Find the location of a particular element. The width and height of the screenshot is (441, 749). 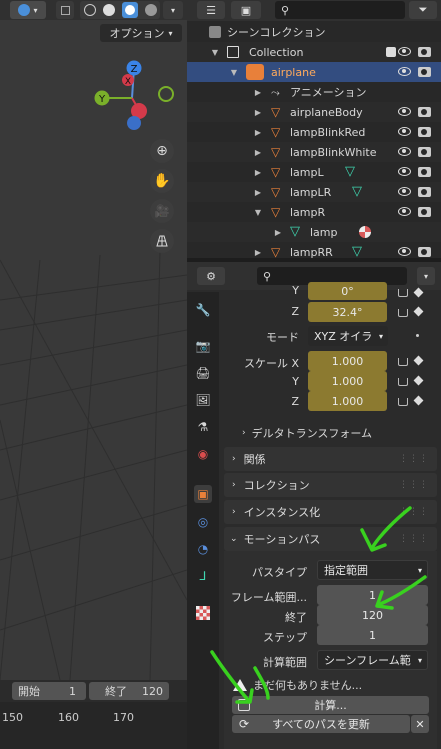

exclude-checkbox is located at coordinates (391, 52).